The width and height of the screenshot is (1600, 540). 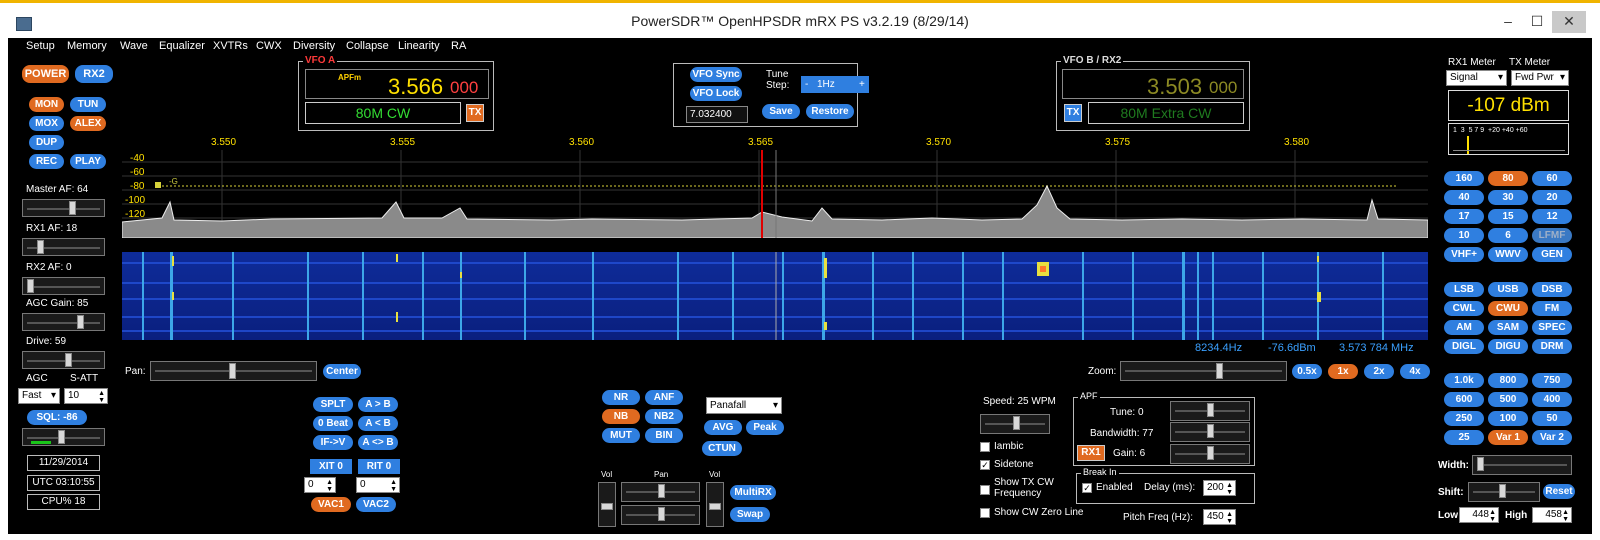 What do you see at coordinates (88, 104) in the screenshot?
I see `tun-button: TUN` at bounding box center [88, 104].